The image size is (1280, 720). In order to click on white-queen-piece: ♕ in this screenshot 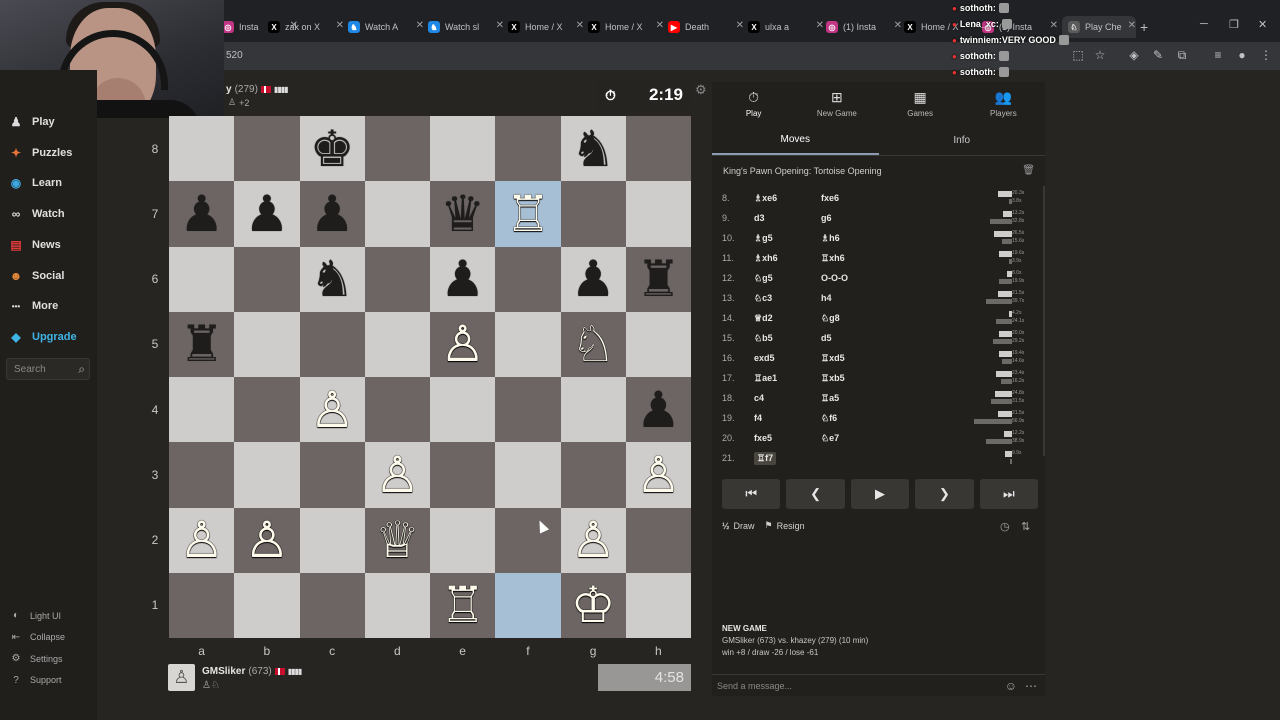, I will do `click(397, 540)`.